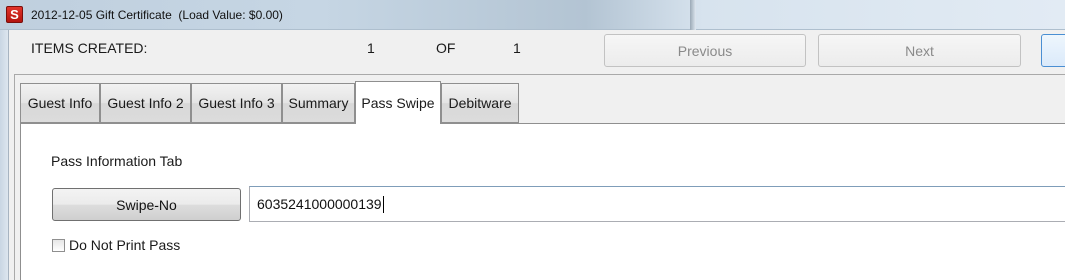 The width and height of the screenshot is (1065, 280). What do you see at coordinates (919, 50) in the screenshot?
I see `next-button: Next` at bounding box center [919, 50].